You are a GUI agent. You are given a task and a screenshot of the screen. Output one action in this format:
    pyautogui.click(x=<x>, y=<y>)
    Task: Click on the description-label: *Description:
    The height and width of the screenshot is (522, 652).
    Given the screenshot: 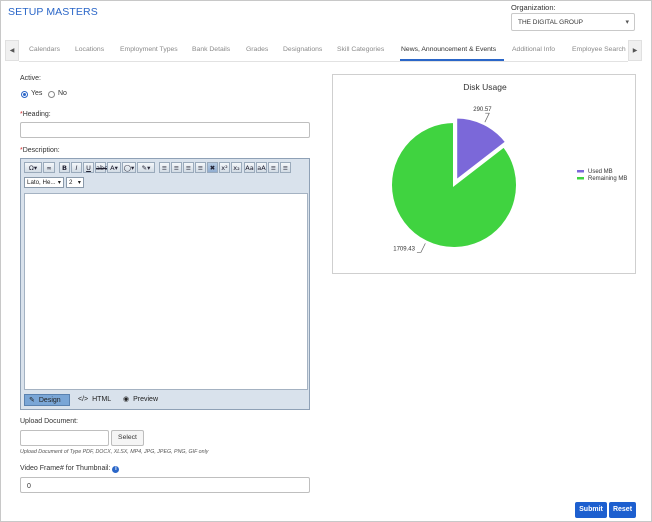 What is the action you would take?
    pyautogui.click(x=40, y=150)
    